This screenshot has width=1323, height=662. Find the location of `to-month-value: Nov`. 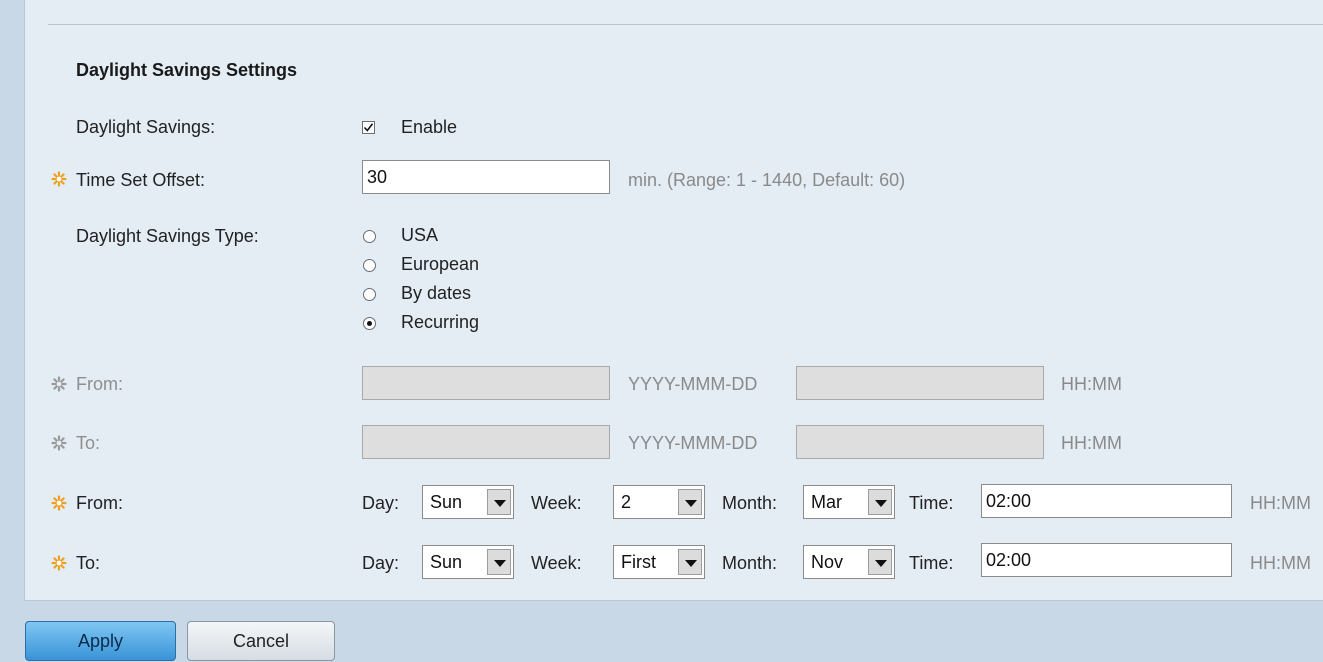

to-month-value: Nov is located at coordinates (827, 562).